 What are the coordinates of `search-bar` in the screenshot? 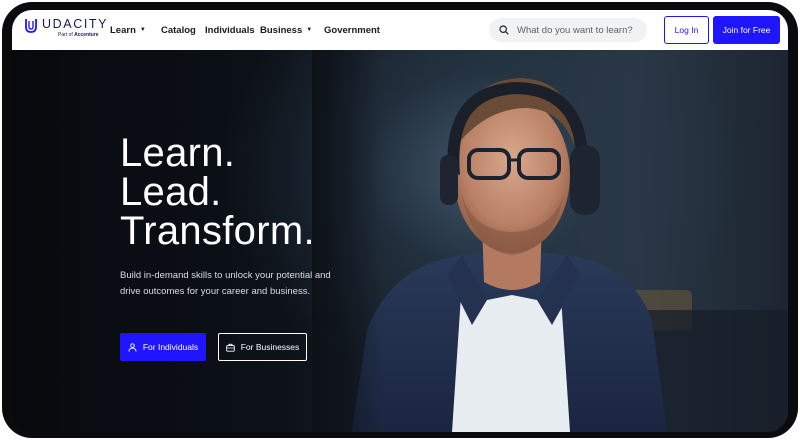 It's located at (568, 30).